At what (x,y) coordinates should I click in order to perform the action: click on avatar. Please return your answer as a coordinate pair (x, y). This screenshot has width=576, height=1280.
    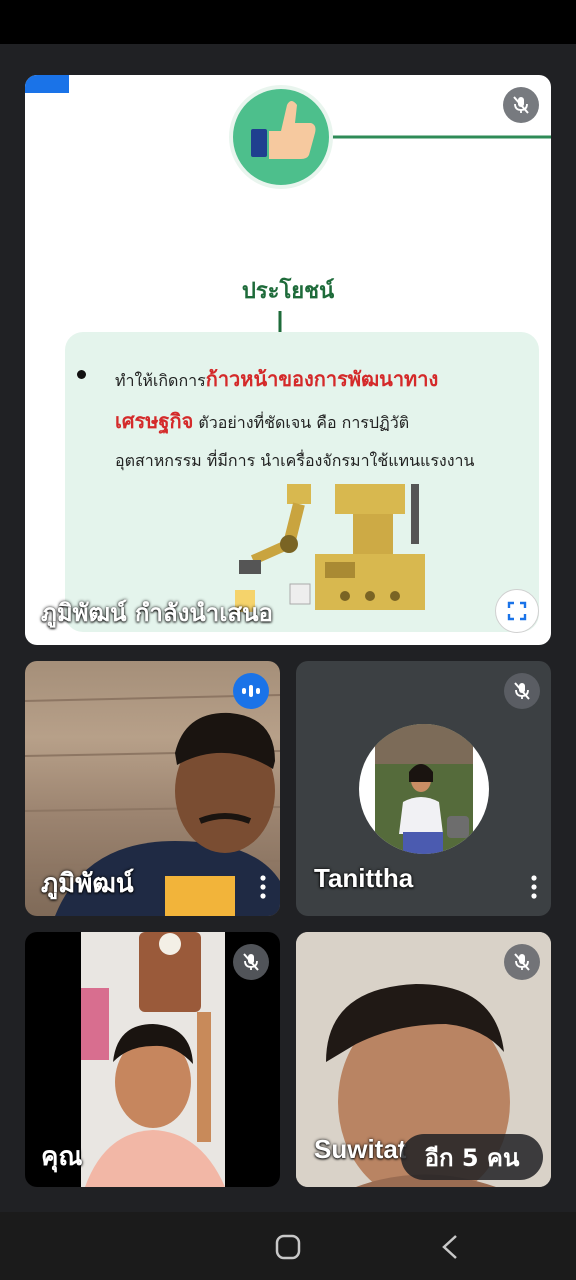
    Looking at the image, I should click on (424, 789).